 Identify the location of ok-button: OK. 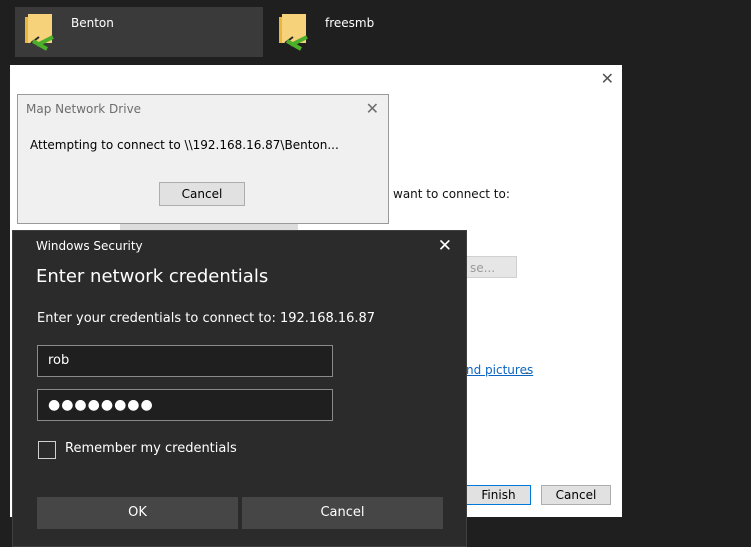
(137, 513).